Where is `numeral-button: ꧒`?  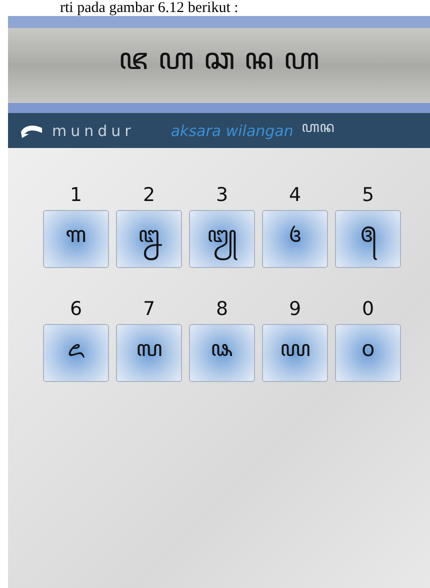
numeral-button: ꧒ is located at coordinates (149, 239).